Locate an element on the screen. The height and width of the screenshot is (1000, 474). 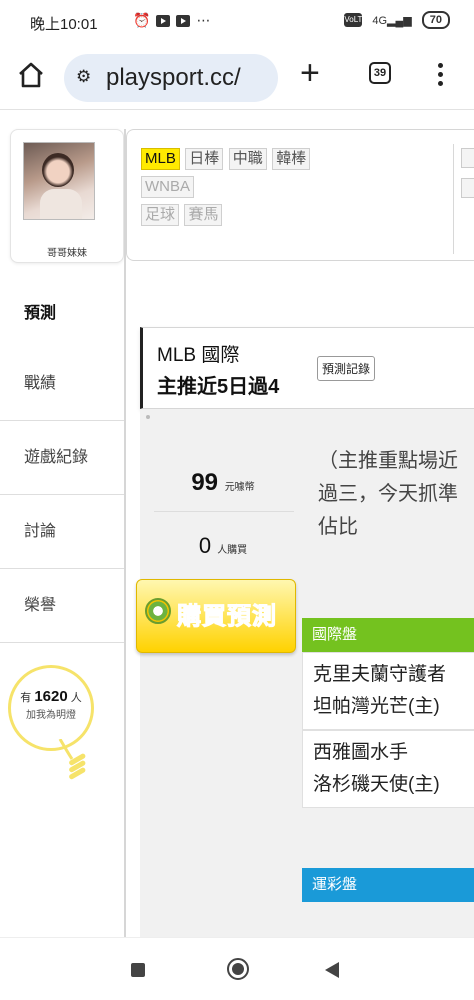
status-system-icons: VoLTE 4G▂▄▆ 70 is located at coordinates (397, 20).